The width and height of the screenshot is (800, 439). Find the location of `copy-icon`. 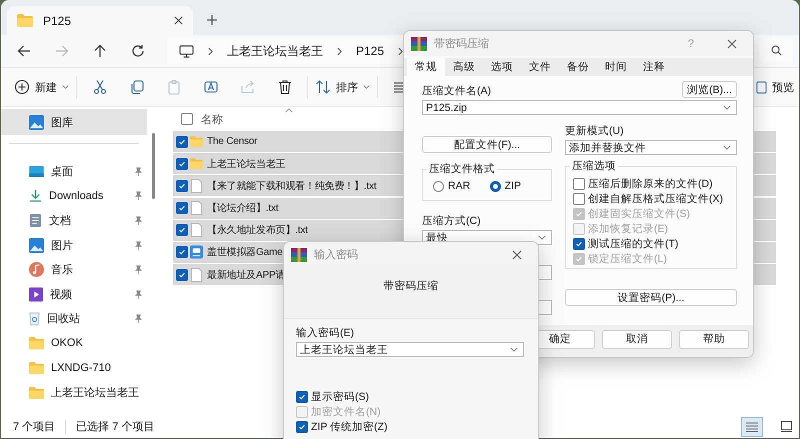

copy-icon is located at coordinates (136, 87).